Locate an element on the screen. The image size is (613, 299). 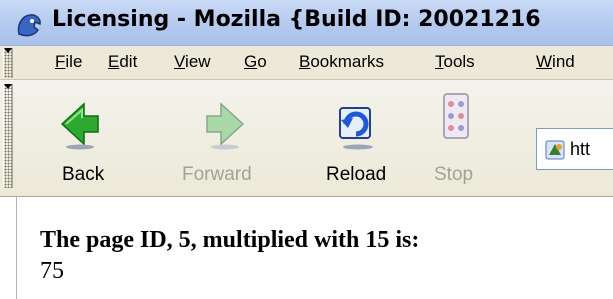
reload-label: Reload is located at coordinates (356, 174).